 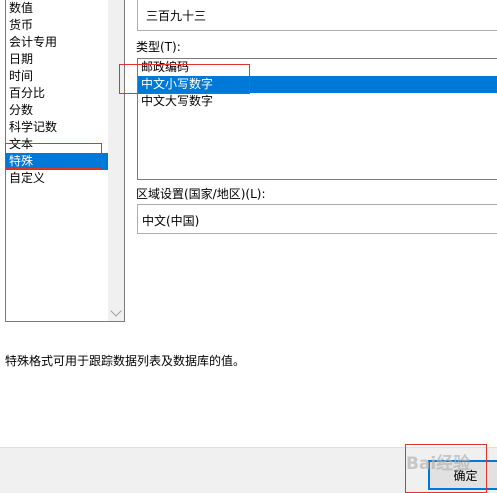 I want to click on category-item: 时间, so click(x=58, y=76).